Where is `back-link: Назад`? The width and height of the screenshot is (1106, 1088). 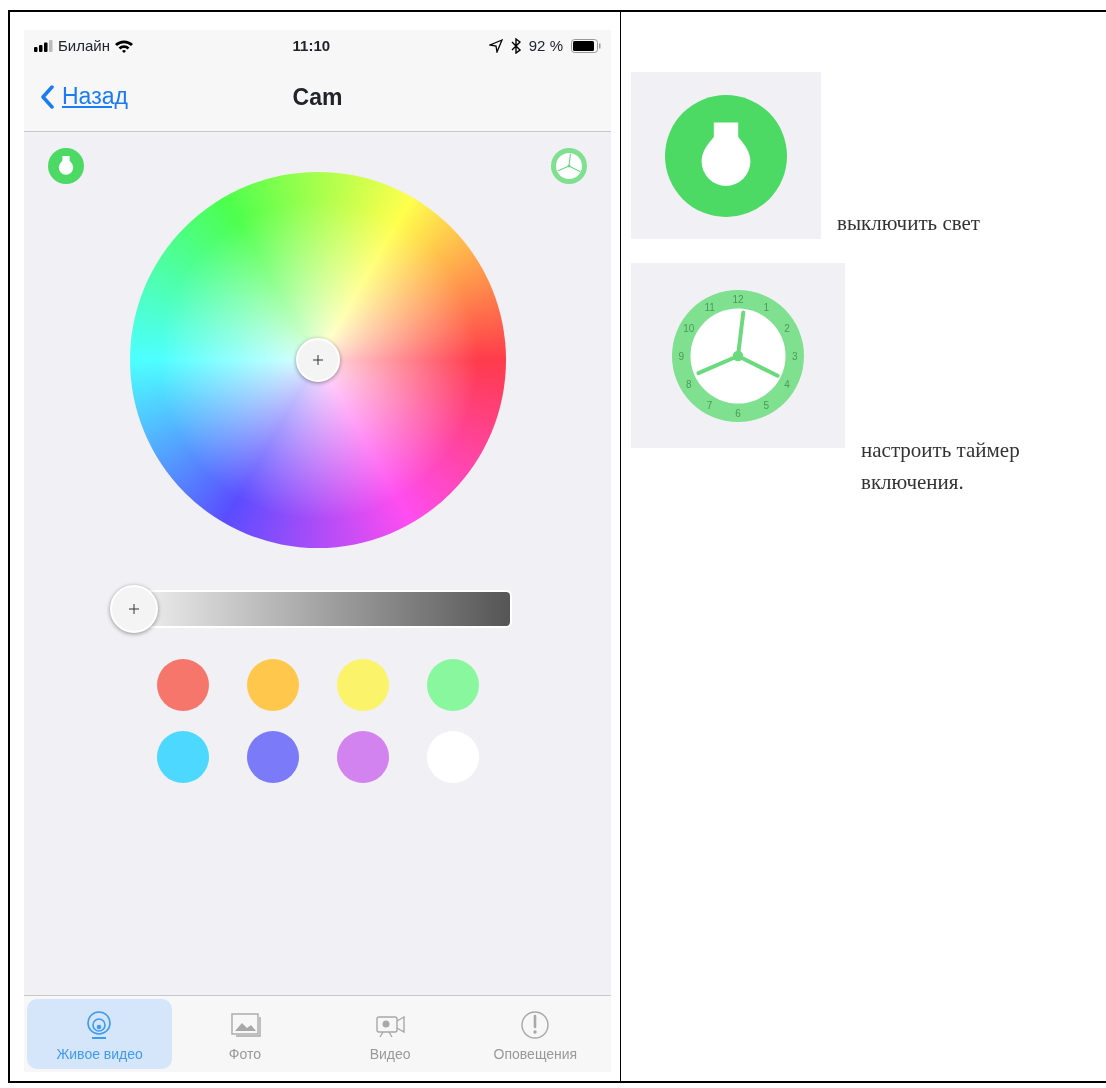
back-link: Назад is located at coordinates (76, 96).